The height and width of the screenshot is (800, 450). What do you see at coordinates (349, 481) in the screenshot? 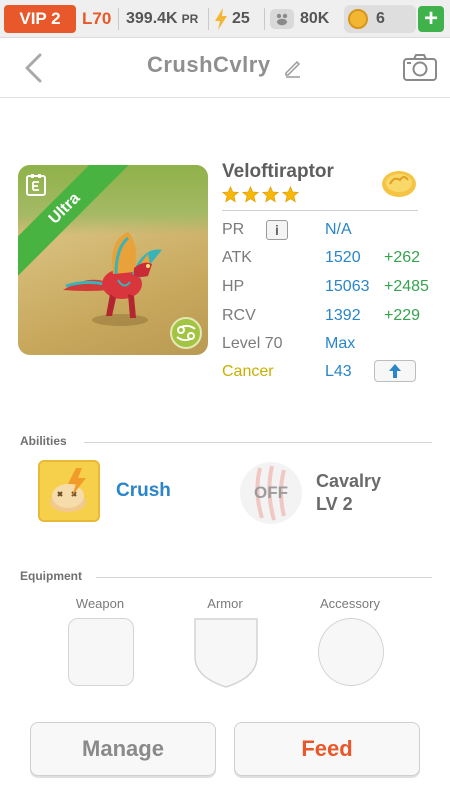
I see `ability-cavalry-name: Cavalry` at bounding box center [349, 481].